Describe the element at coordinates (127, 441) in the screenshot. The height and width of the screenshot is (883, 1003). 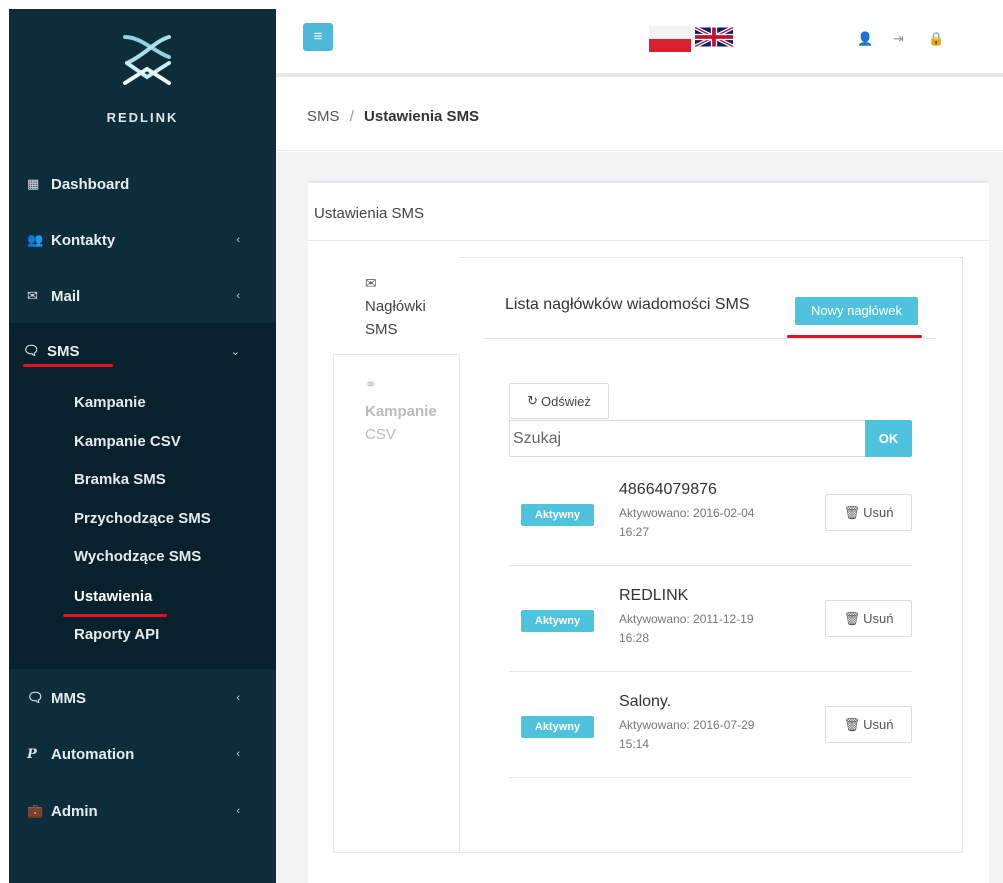
I see `sidebar-subitem-kampanie-csv: Kampanie CSV` at that location.